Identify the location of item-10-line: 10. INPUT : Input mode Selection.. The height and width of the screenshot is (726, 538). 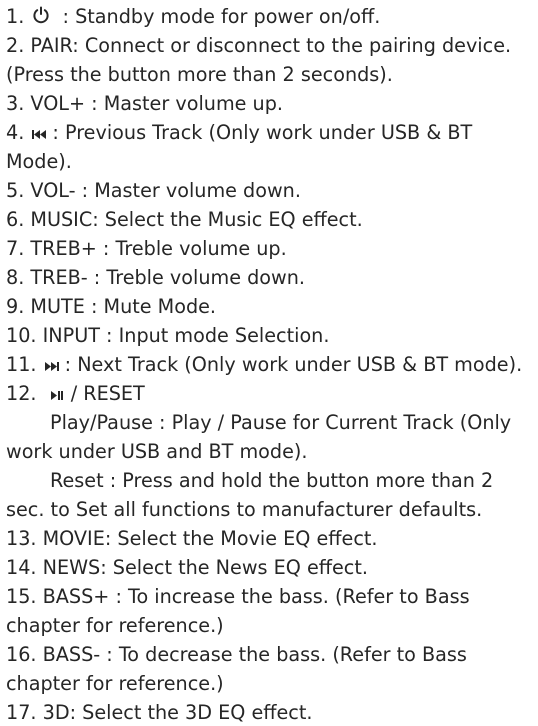
(168, 335).